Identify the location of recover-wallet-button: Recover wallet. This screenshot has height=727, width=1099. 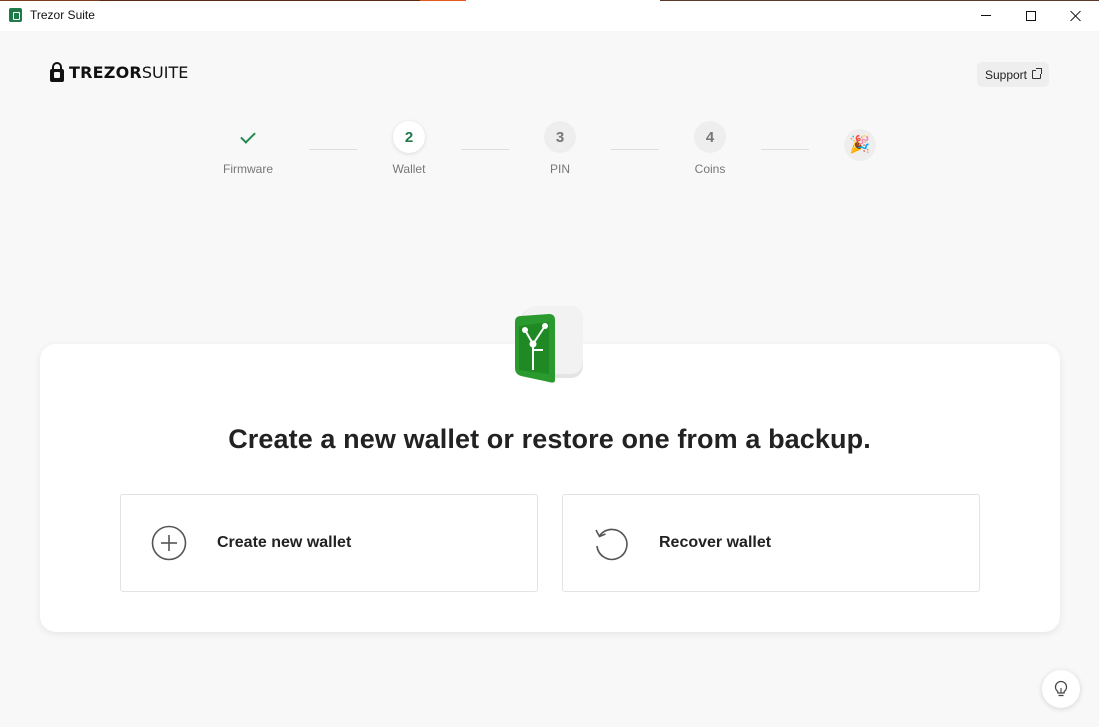
(771, 543).